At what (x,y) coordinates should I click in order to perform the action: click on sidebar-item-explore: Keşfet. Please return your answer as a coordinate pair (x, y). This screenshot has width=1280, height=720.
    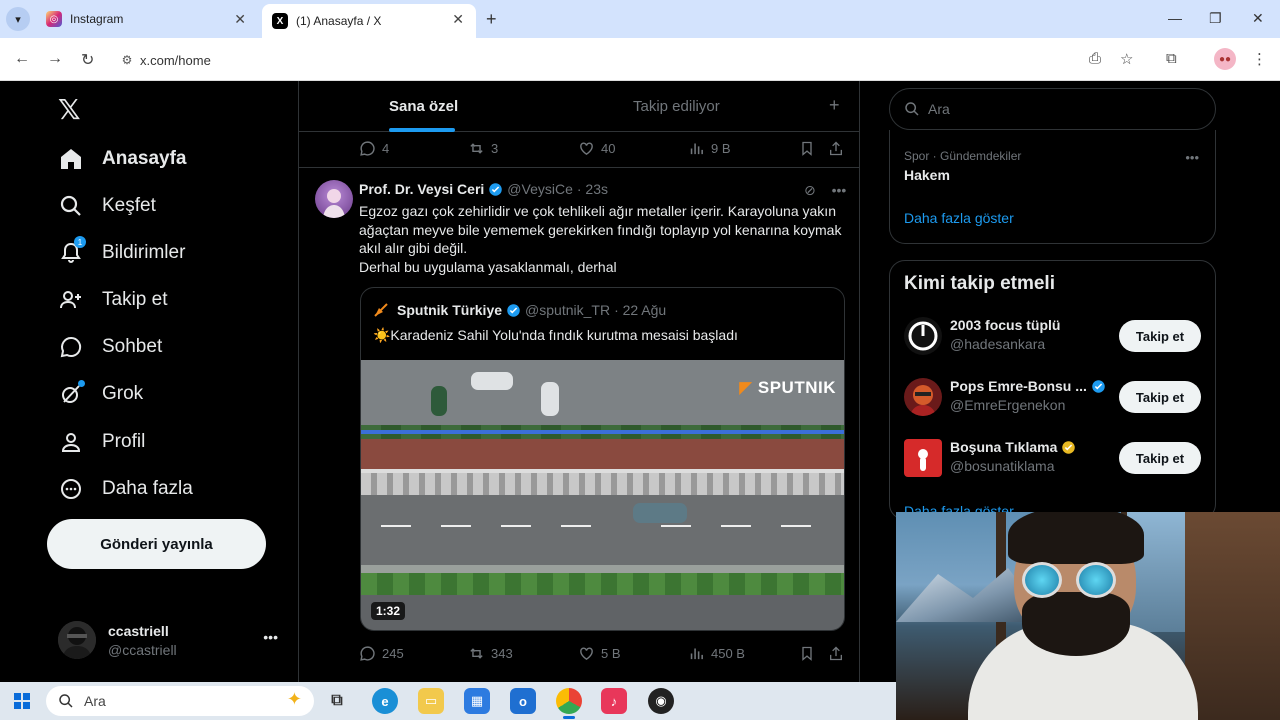
    Looking at the image, I should click on (107, 206).